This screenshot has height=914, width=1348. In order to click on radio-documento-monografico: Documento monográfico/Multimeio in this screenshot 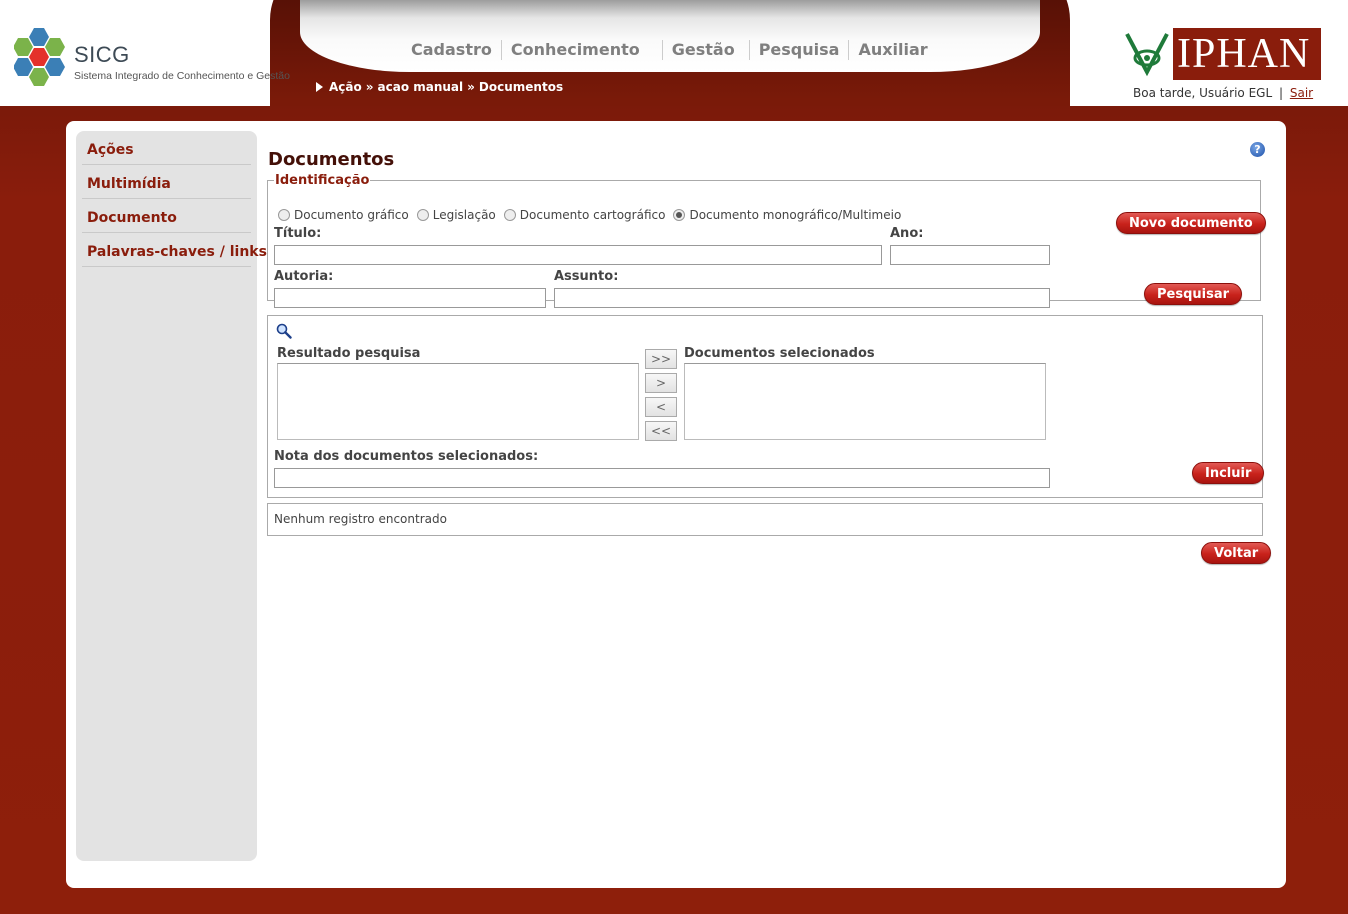, I will do `click(787, 215)`.